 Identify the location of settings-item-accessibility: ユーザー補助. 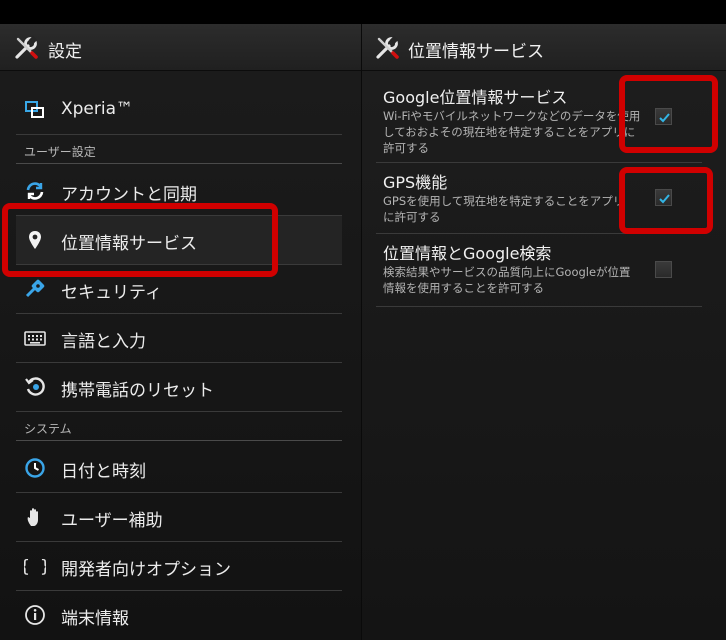
(179, 517).